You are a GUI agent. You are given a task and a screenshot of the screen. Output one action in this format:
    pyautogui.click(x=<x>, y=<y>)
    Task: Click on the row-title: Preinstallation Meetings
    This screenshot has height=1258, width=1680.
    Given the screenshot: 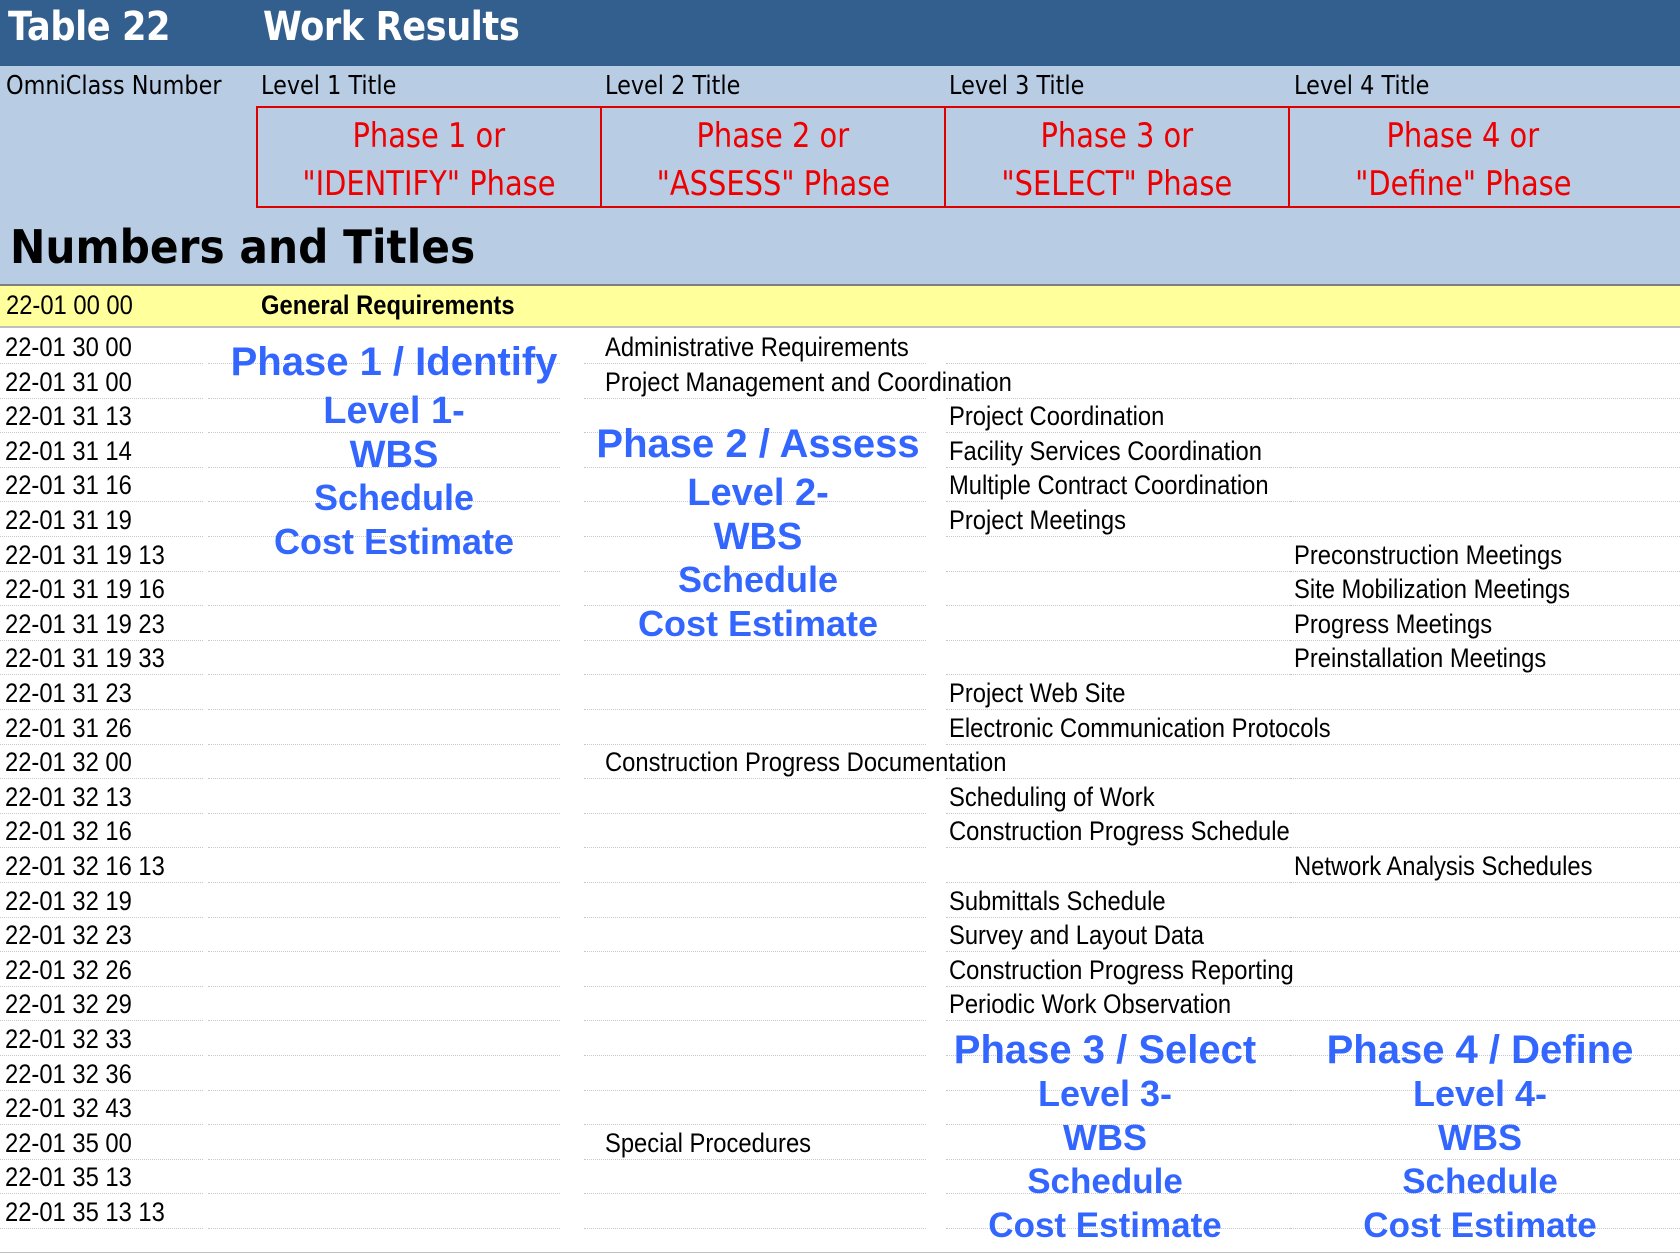 What is the action you would take?
    pyautogui.click(x=1420, y=658)
    